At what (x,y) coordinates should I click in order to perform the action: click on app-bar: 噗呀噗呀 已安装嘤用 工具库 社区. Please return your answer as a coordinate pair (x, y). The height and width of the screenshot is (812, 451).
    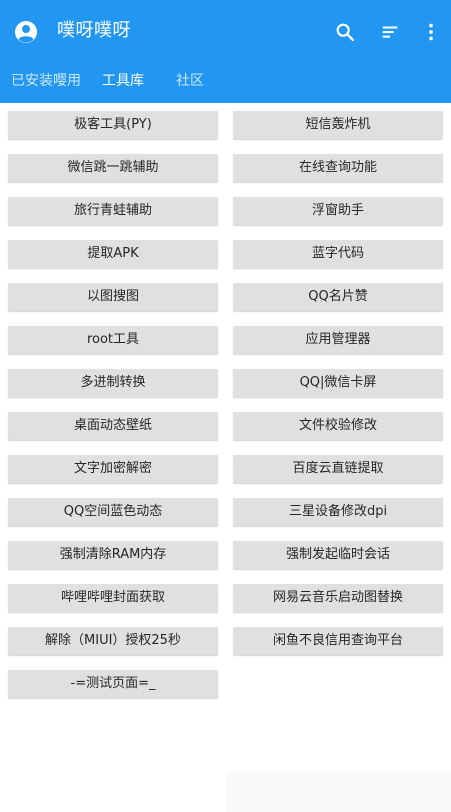
    Looking at the image, I should click on (225, 51).